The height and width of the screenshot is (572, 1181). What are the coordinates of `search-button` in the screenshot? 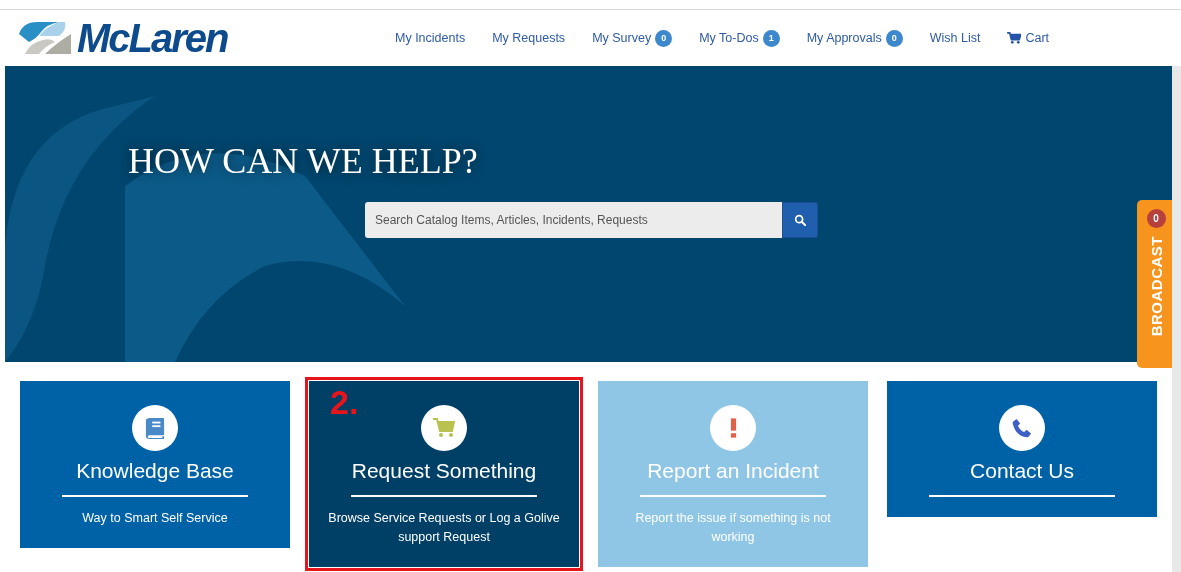 It's located at (800, 220).